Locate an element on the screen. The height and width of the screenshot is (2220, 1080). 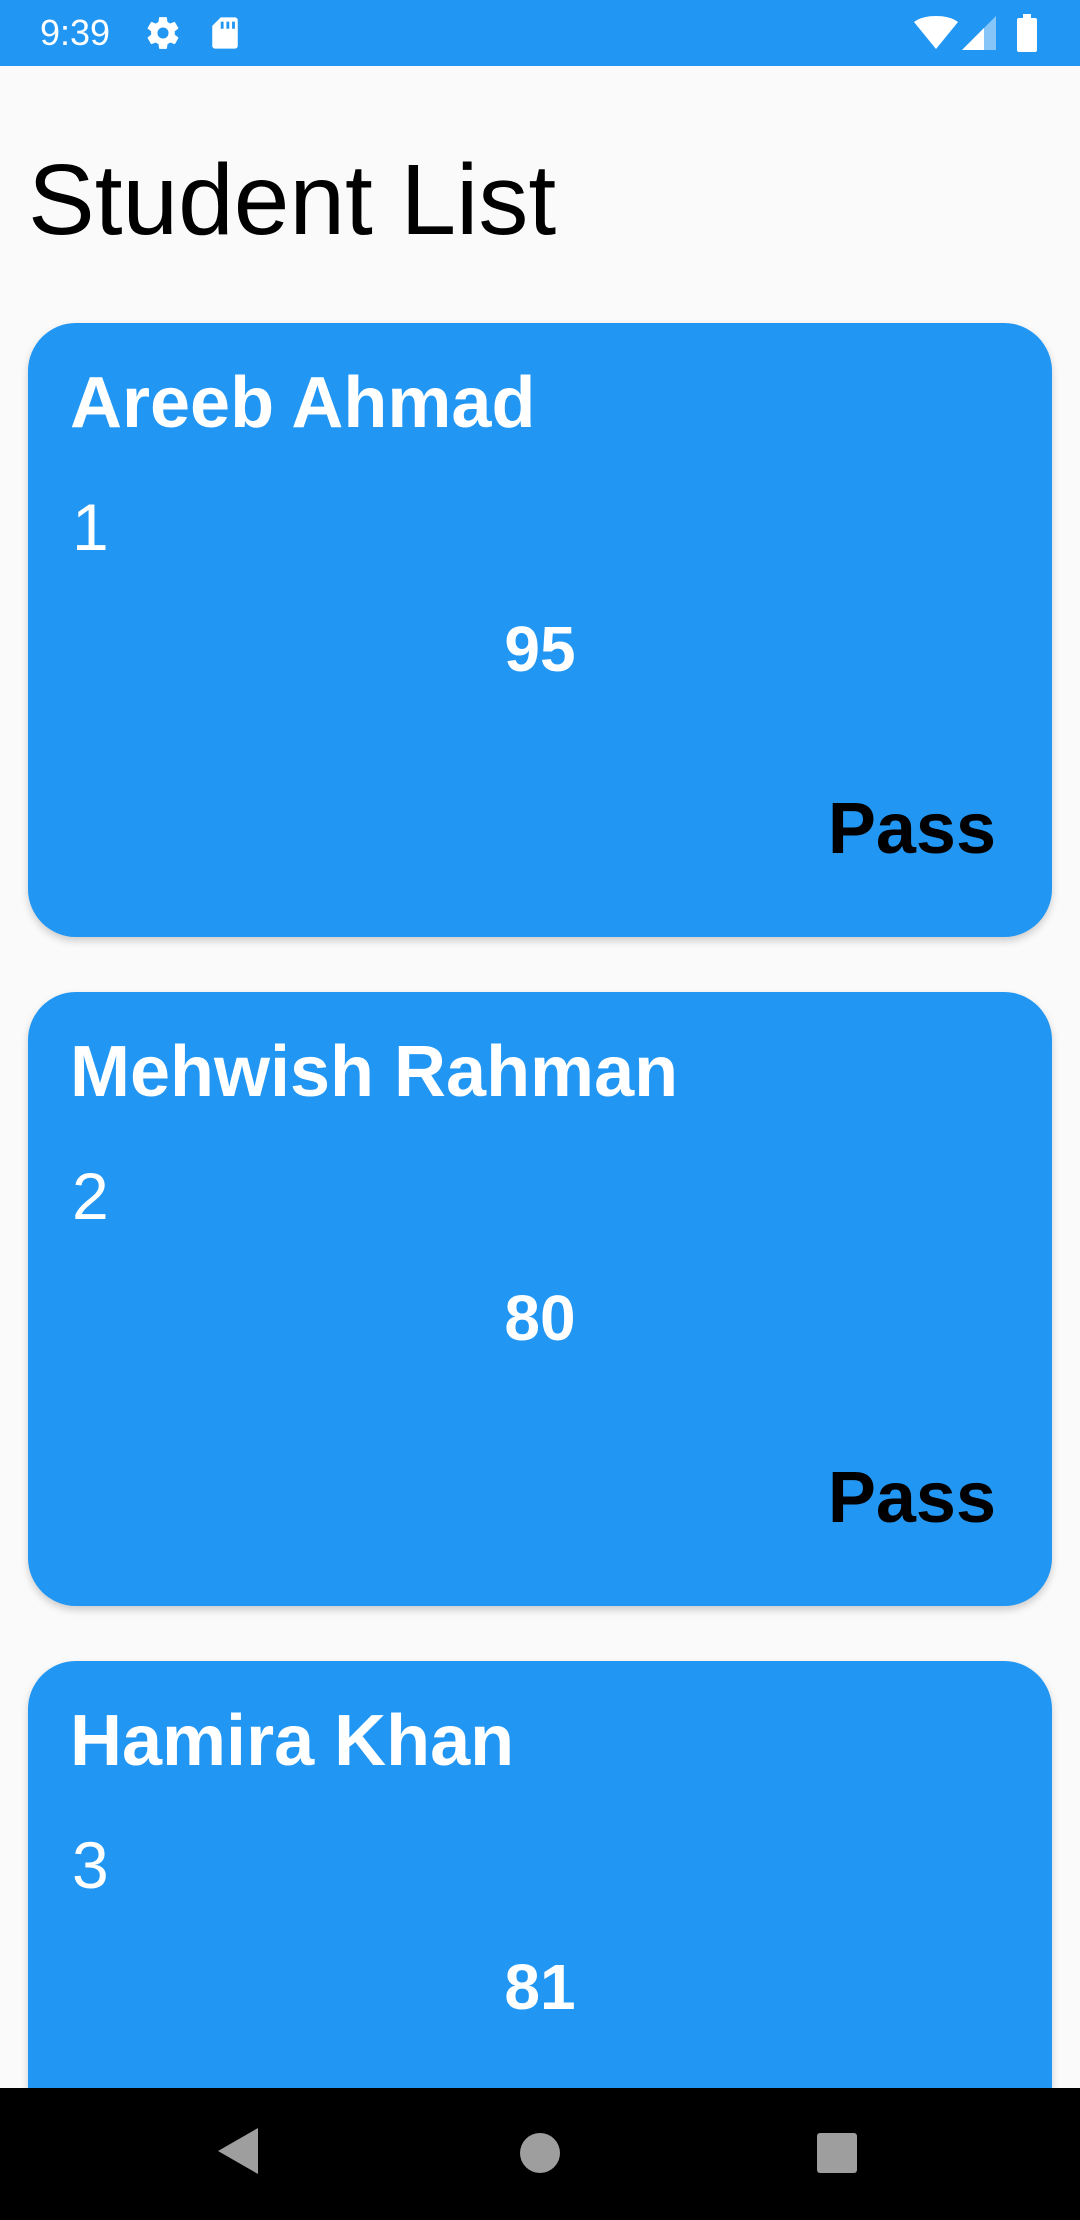
sd-card-icon is located at coordinates (225, 33).